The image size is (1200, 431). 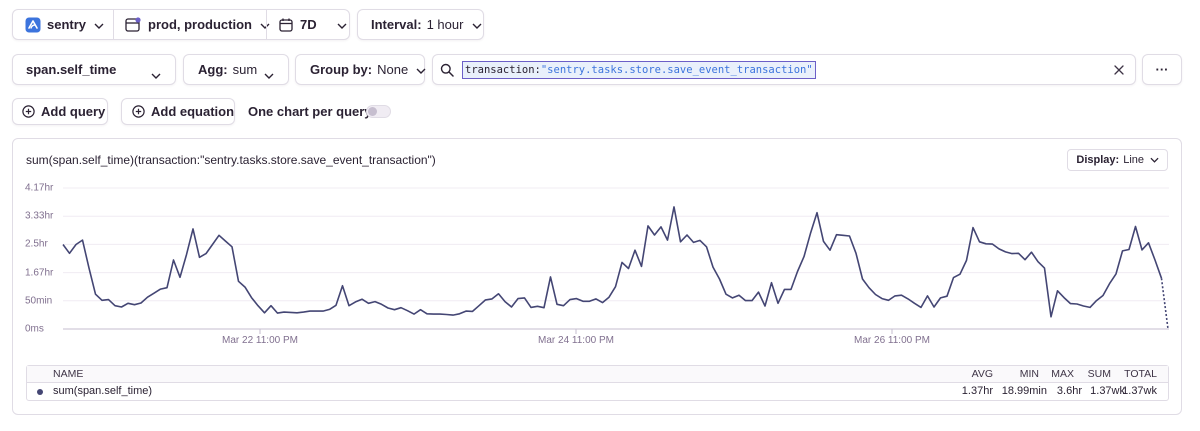 I want to click on add-equation-button: Add equation, so click(x=178, y=111).